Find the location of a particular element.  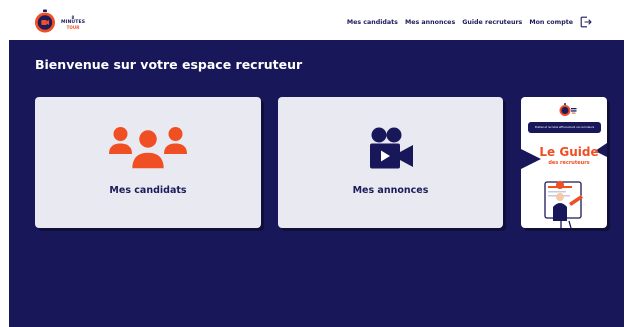

logout-icon is located at coordinates (586, 22).